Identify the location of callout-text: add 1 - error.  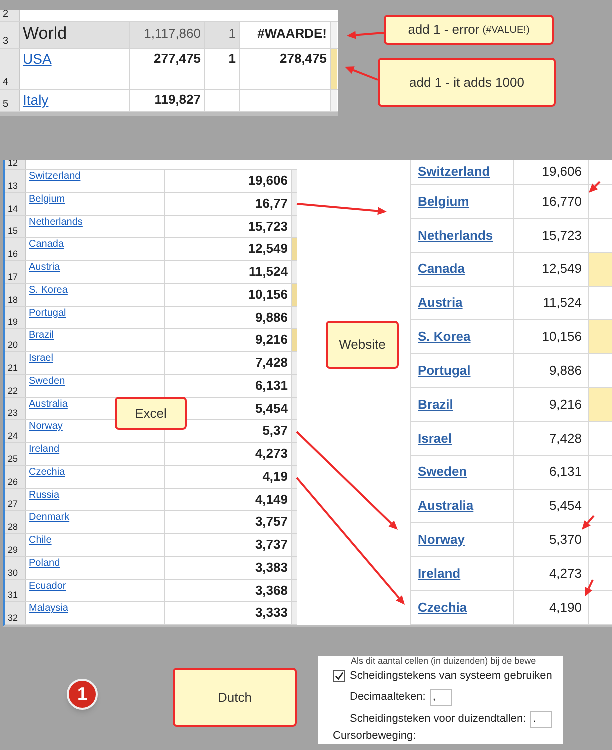
(444, 30).